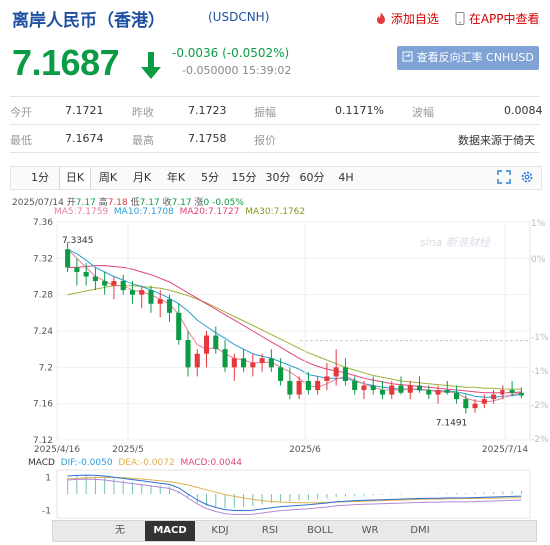 Image resolution: width=550 pixels, height=545 pixels. Describe the element at coordinates (407, 54) in the screenshot. I see `swap-icon` at that location.